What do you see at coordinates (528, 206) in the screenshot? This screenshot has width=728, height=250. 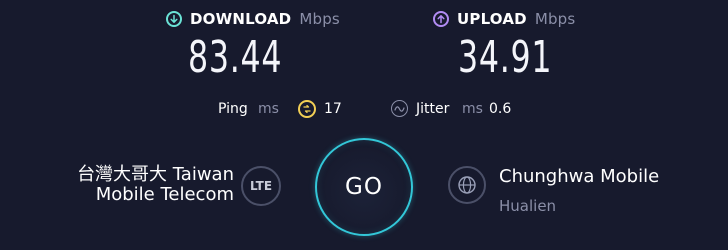 I see `server-location: Hualien` at bounding box center [528, 206].